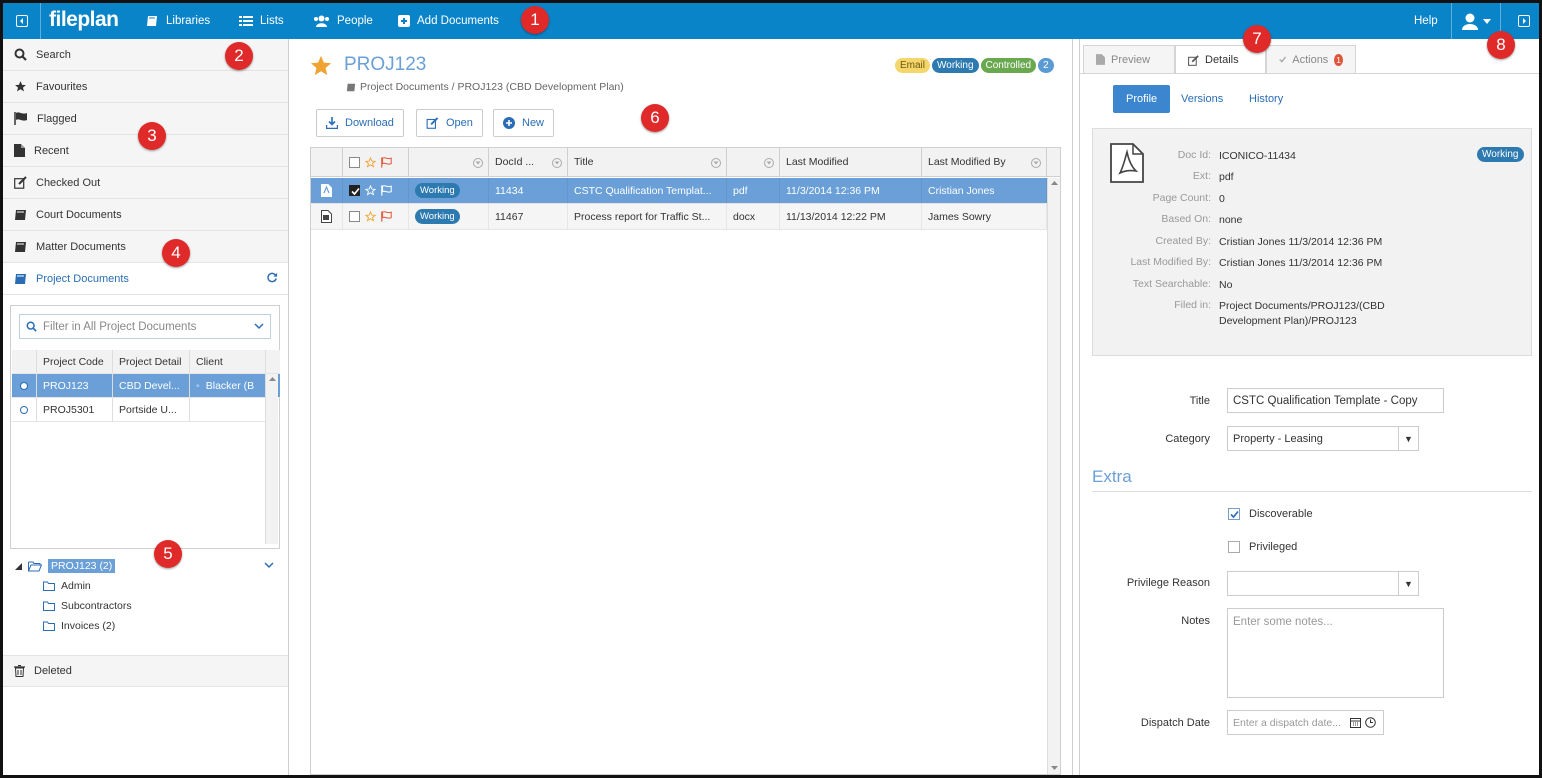  Describe the element at coordinates (1523, 21) in the screenshot. I see `expand-right-button` at that location.